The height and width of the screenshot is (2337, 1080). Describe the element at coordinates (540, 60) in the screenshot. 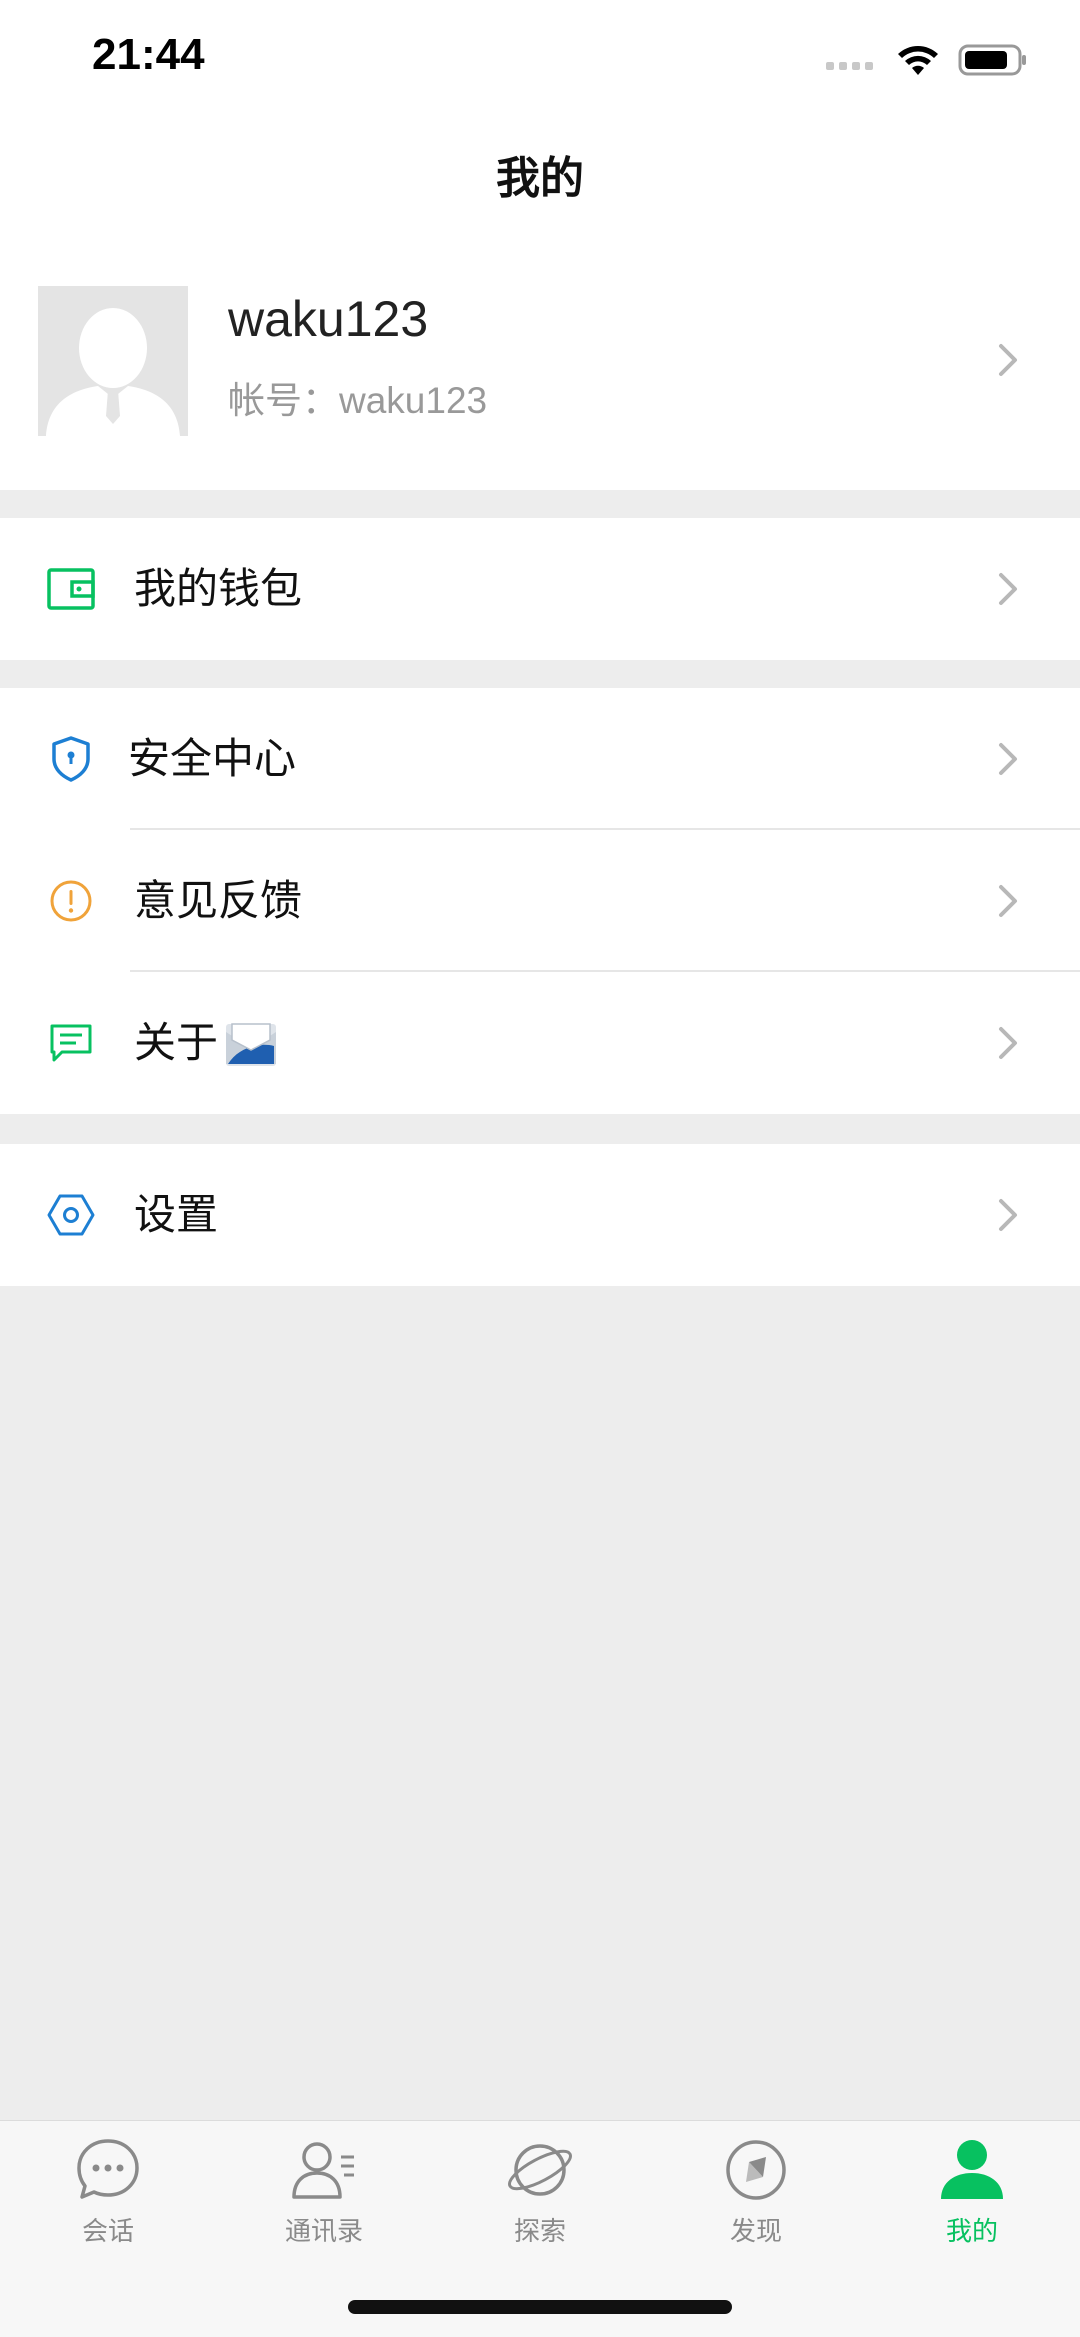

I see `status-bar: 21:44` at that location.